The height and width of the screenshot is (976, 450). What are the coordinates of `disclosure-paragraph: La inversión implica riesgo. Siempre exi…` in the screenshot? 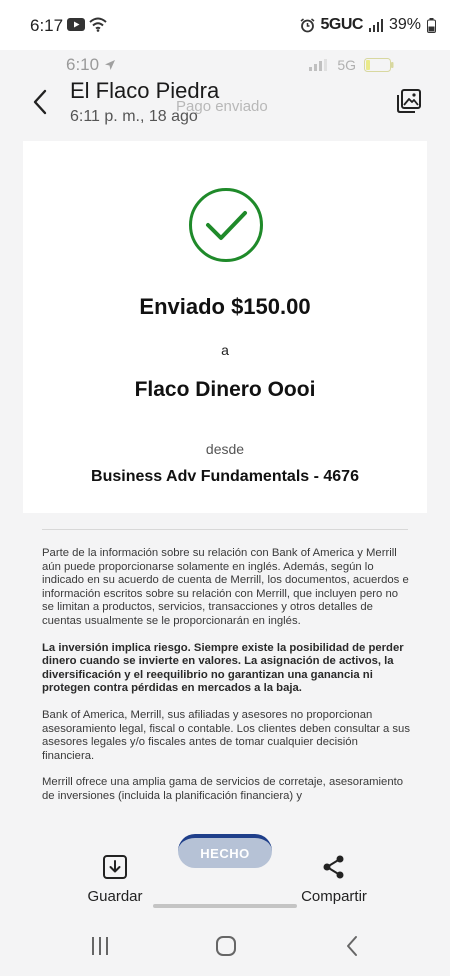 It's located at (223, 668).